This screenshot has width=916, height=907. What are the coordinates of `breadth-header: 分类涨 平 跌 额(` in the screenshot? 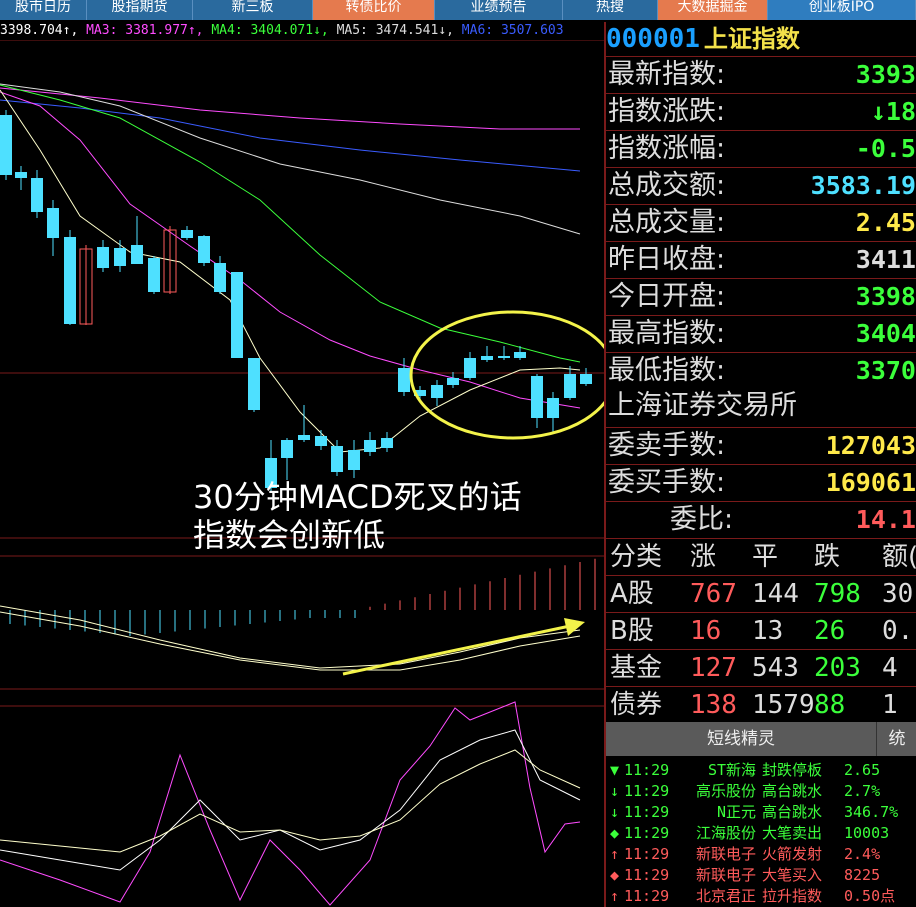 It's located at (761, 557).